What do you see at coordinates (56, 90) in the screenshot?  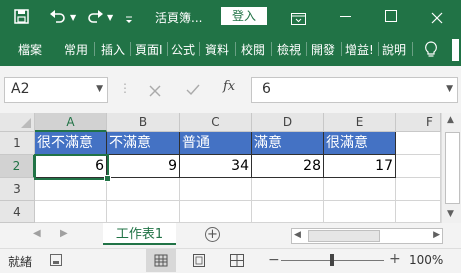 I see `name-box: A2 ▼` at bounding box center [56, 90].